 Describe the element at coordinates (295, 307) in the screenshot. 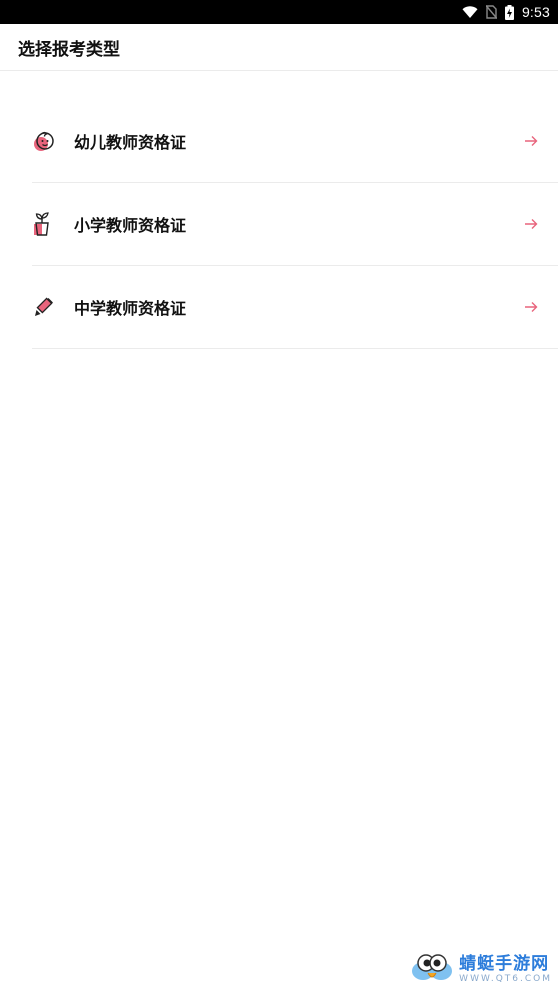

I see `exam-type-item-secondary: 中学教师资格证` at that location.